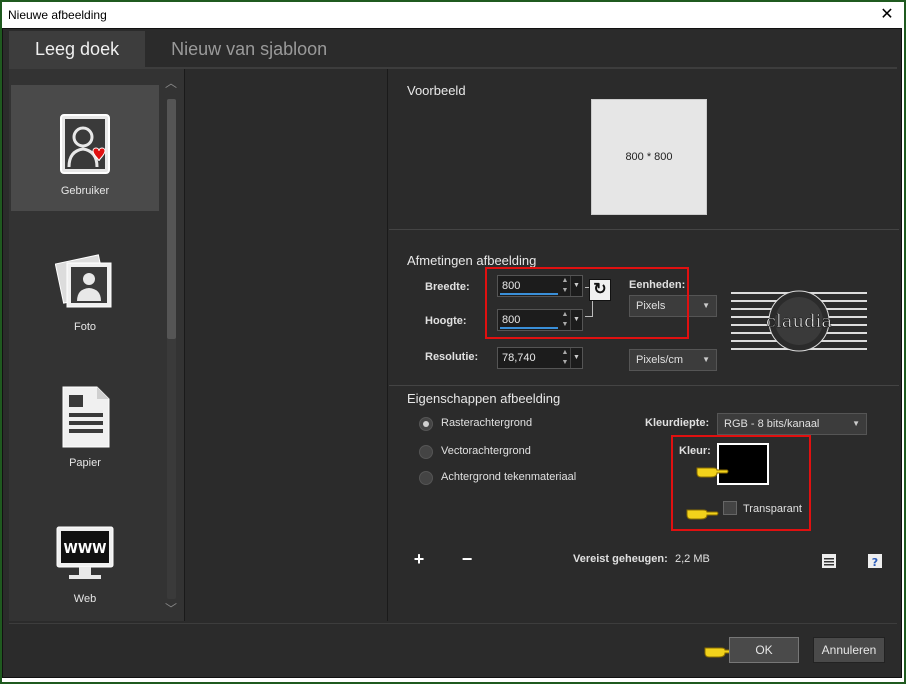 Image resolution: width=906 pixels, height=684 pixels. I want to click on highlight-dimensions-box, so click(587, 303).